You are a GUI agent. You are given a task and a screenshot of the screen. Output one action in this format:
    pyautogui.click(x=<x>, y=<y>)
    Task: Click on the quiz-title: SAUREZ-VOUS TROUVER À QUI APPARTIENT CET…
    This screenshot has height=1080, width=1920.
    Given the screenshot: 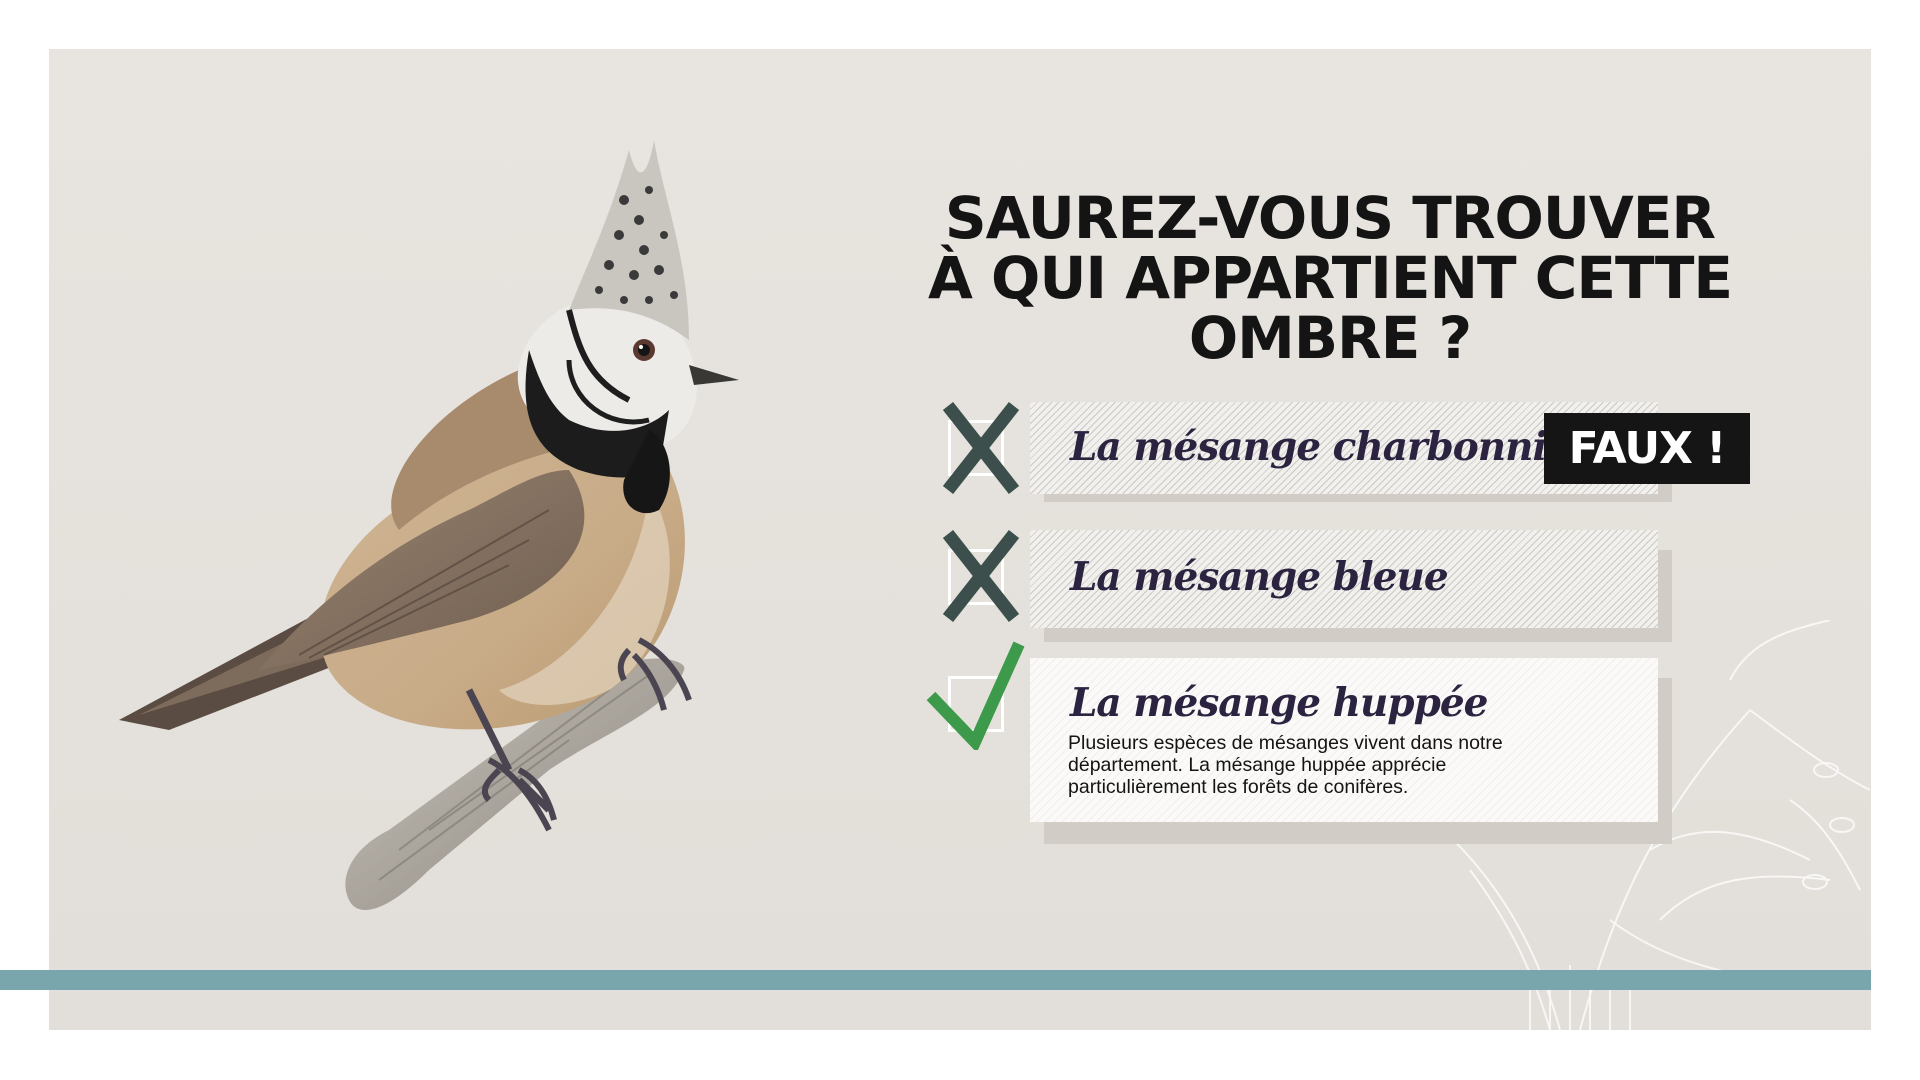 What is the action you would take?
    pyautogui.click(x=1330, y=278)
    